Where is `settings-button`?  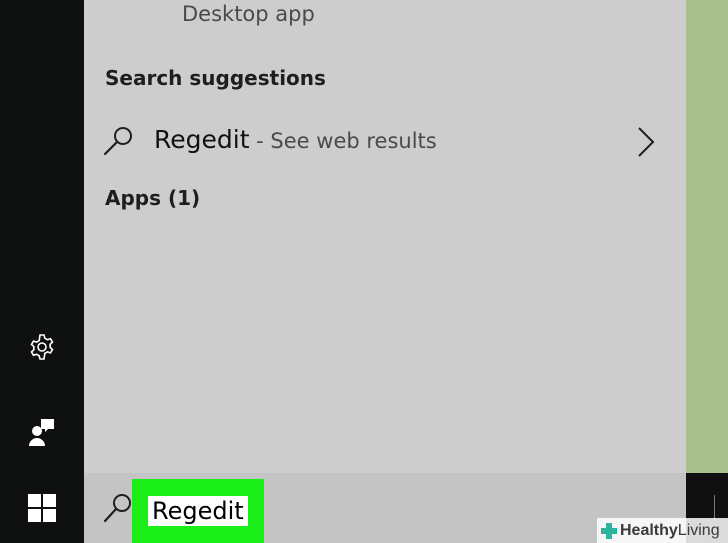 settings-button is located at coordinates (42, 347).